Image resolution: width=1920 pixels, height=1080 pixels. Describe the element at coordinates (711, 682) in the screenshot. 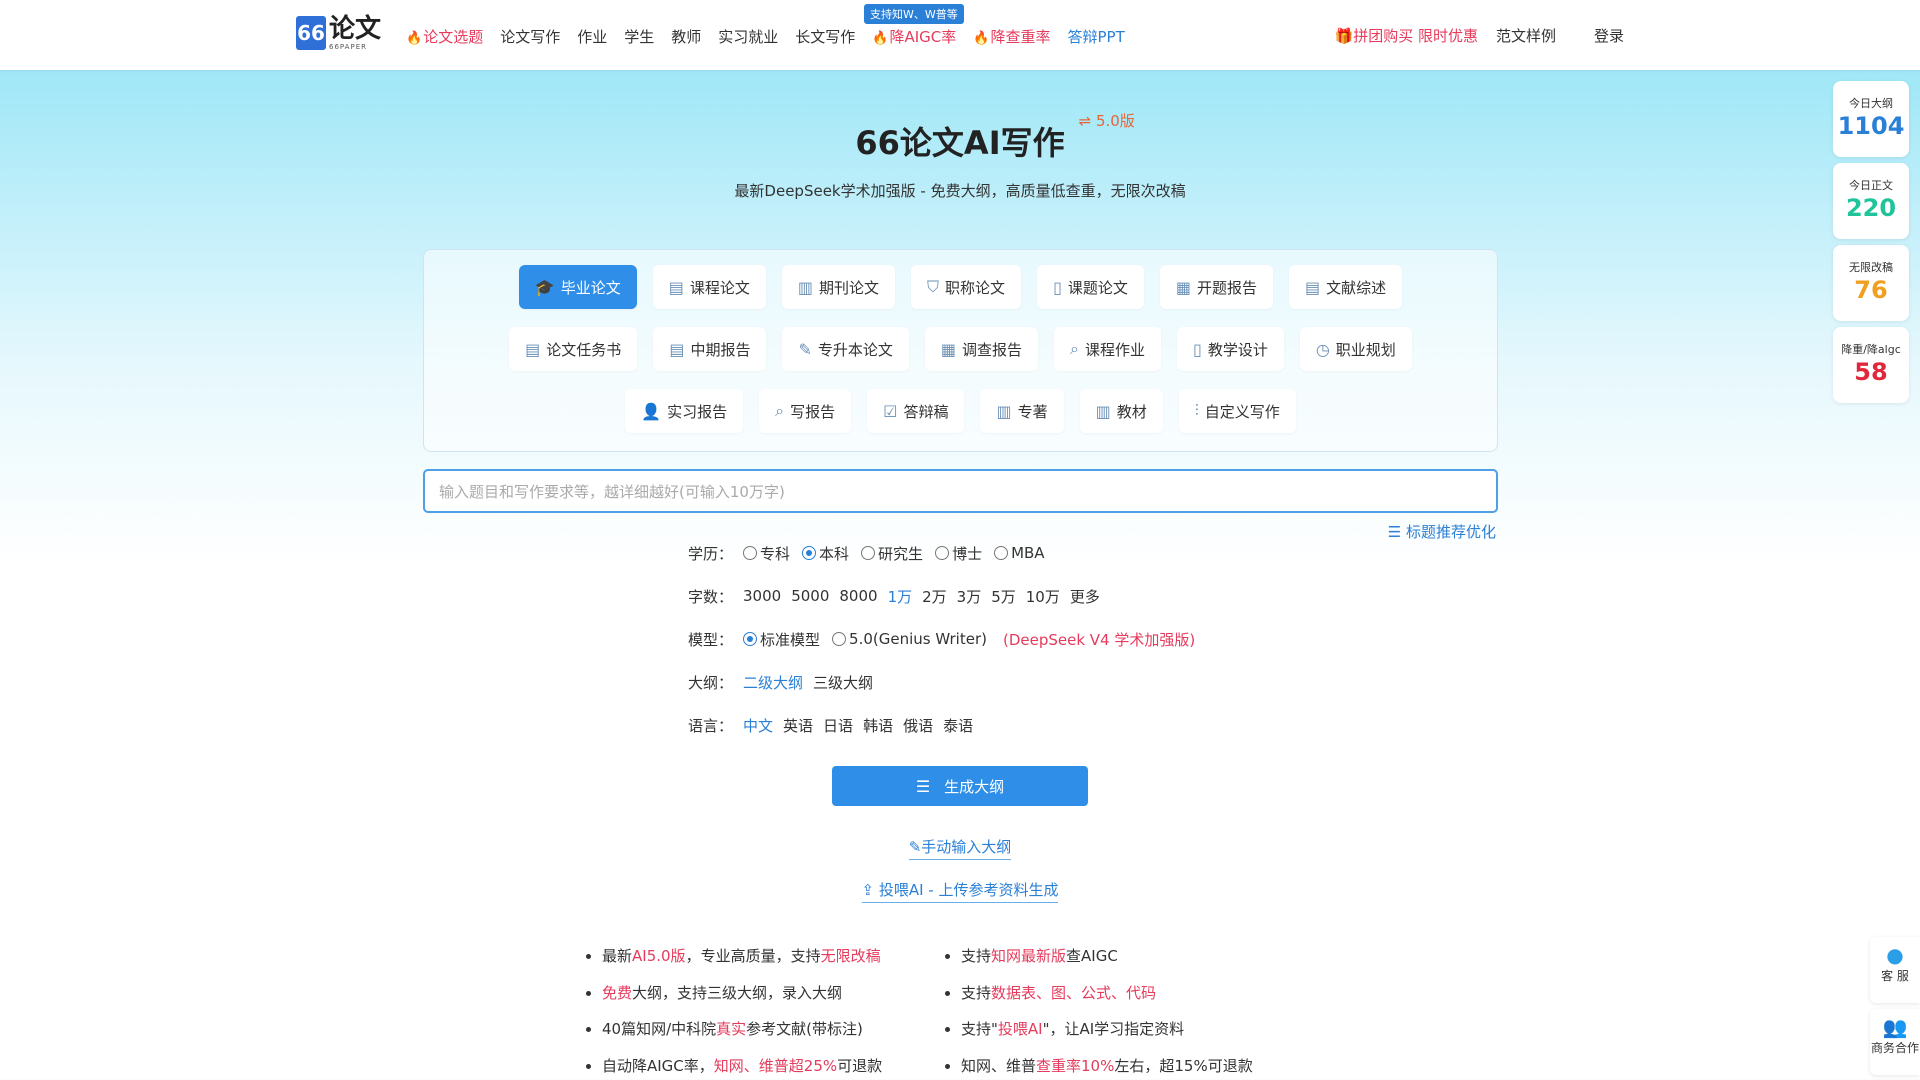

I see `option-label: 大纲：` at that location.